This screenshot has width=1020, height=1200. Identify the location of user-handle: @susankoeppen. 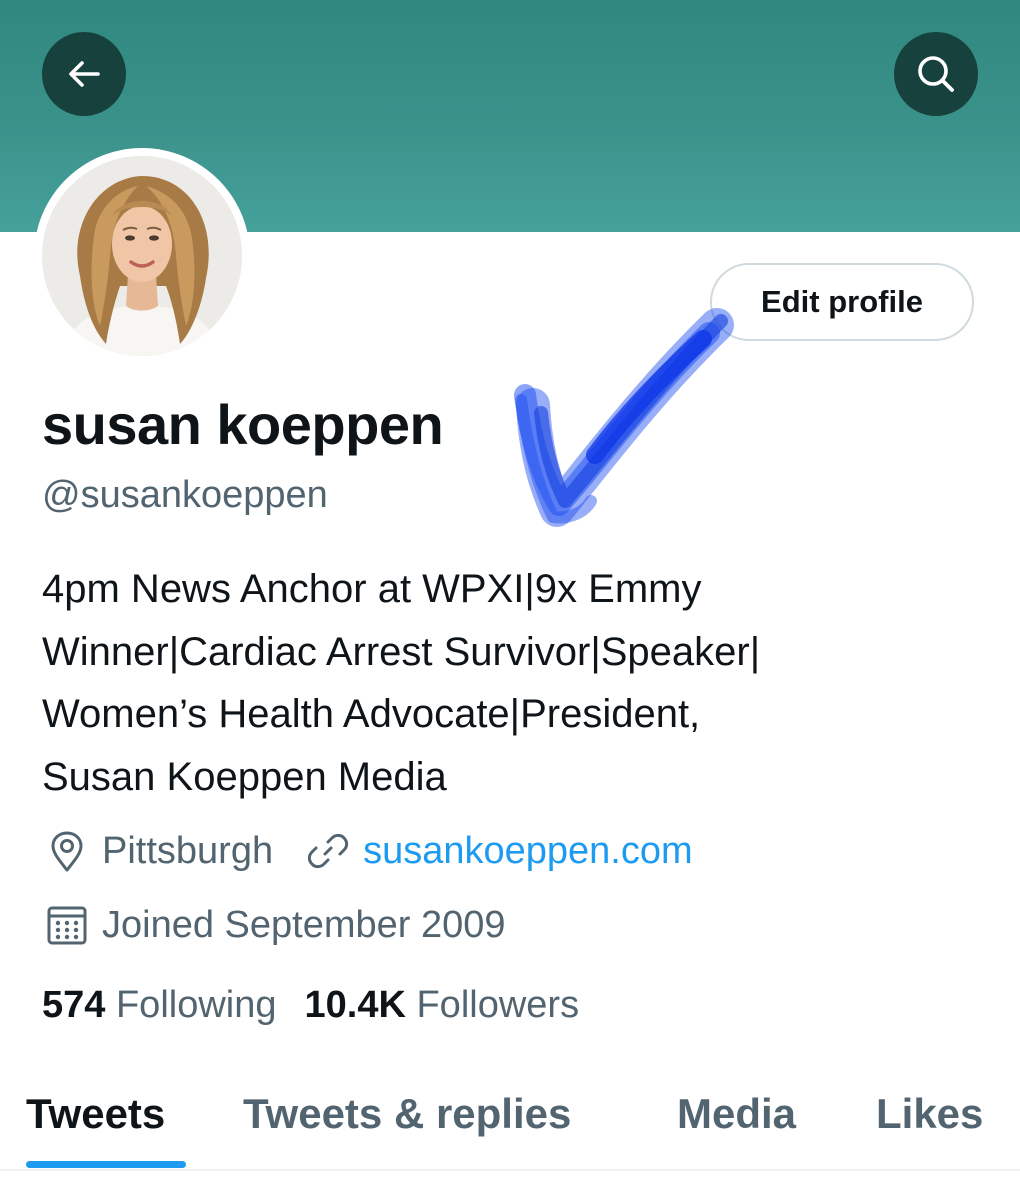
(185, 495).